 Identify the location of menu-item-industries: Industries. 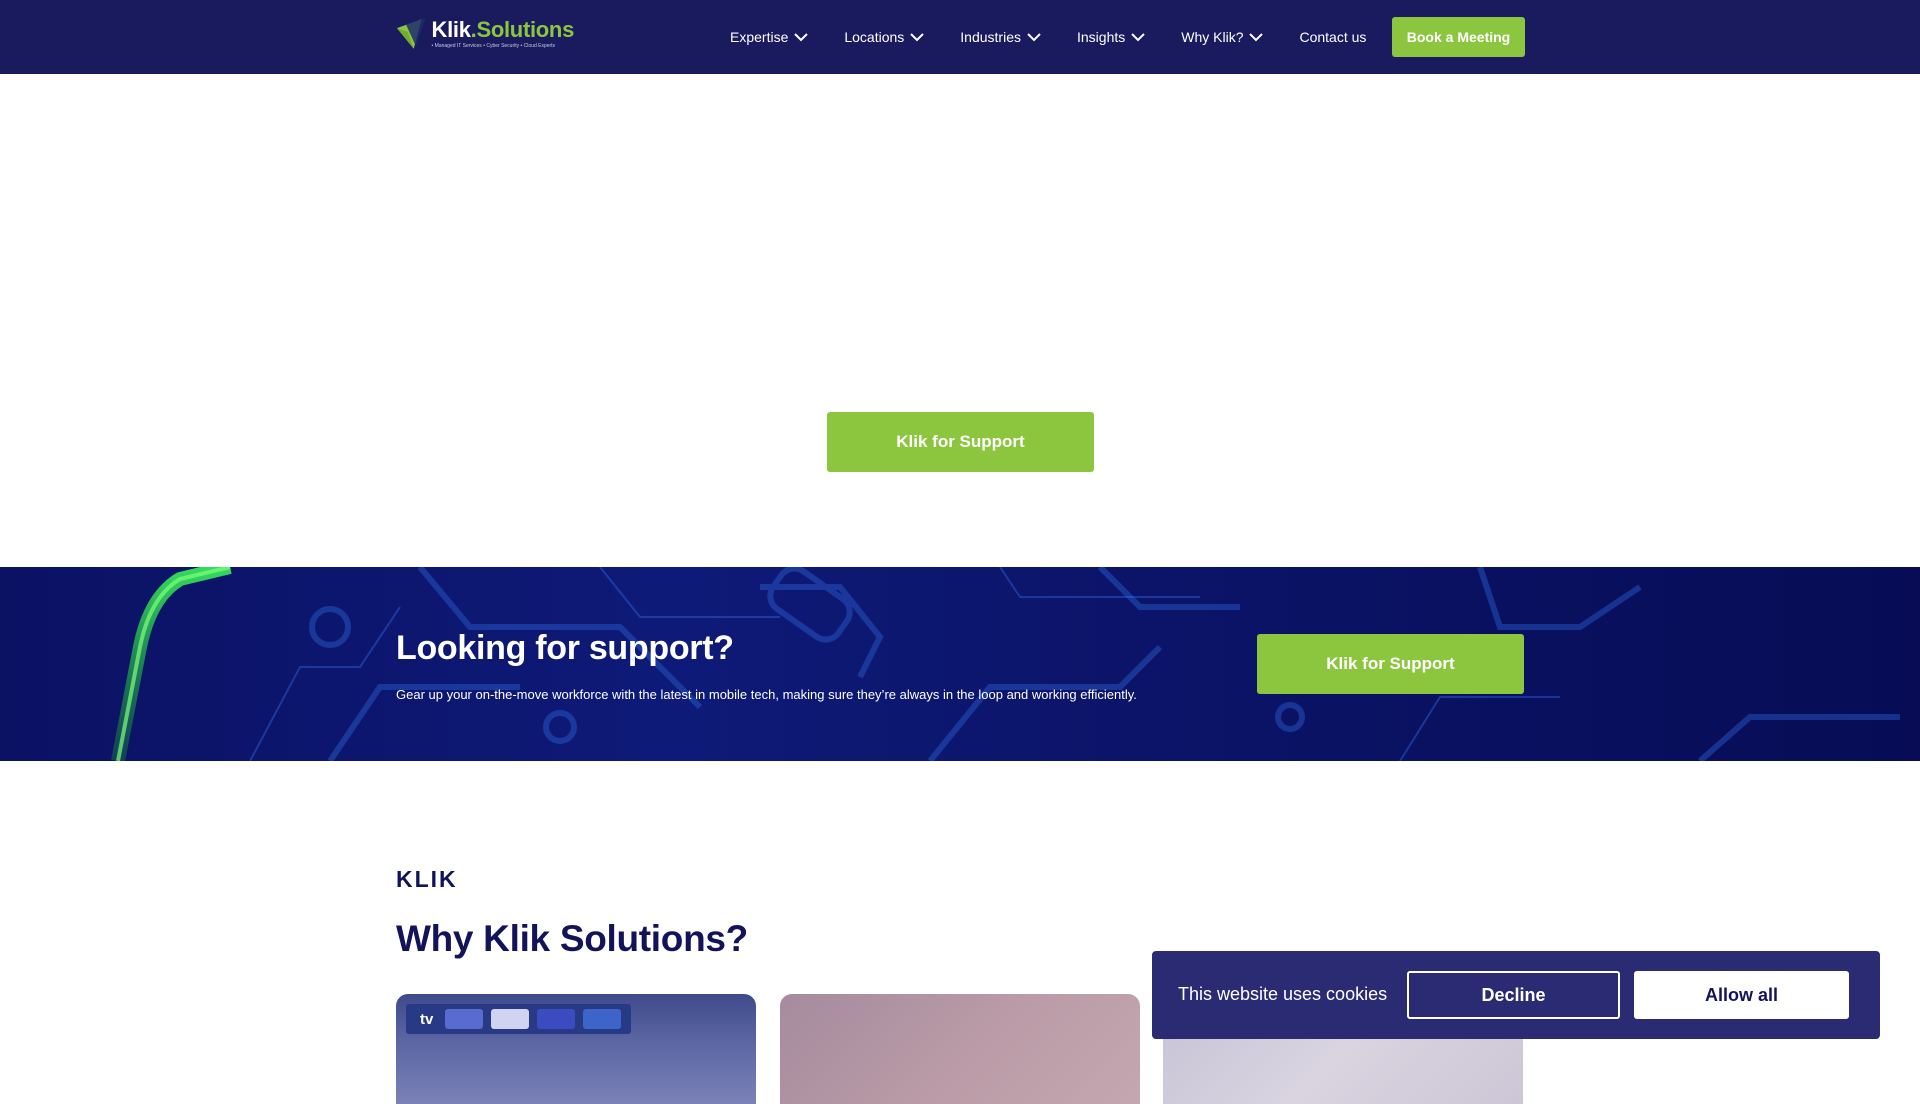
(1000, 37).